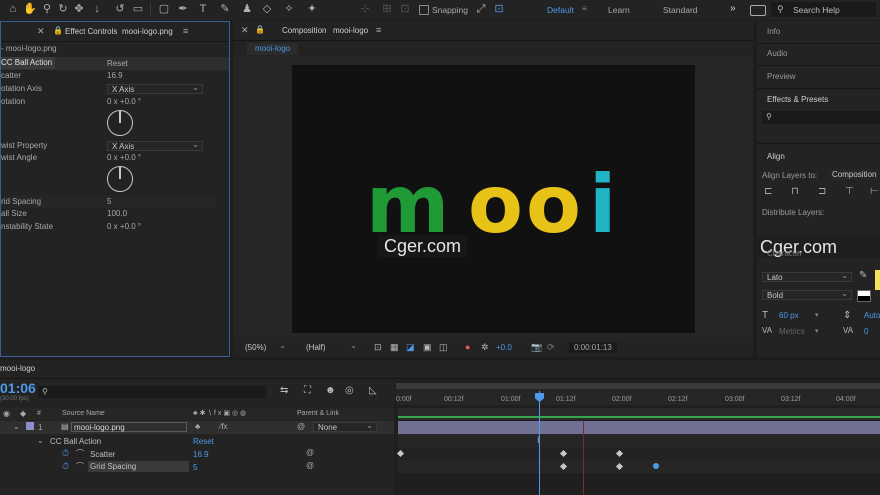  I want to click on axis-view-icon: ⊡, so click(405, 9).